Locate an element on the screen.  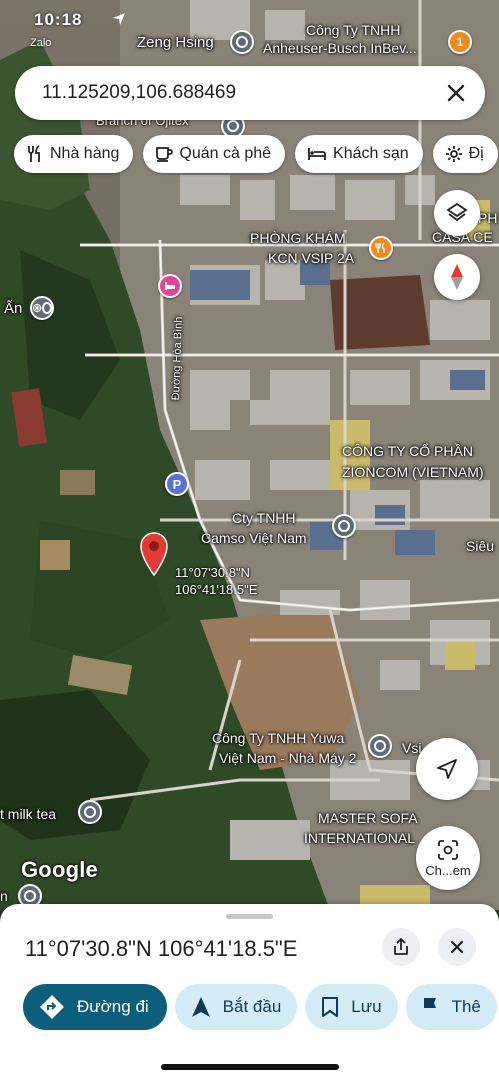
map-label-an: Ấn is located at coordinates (13, 308).